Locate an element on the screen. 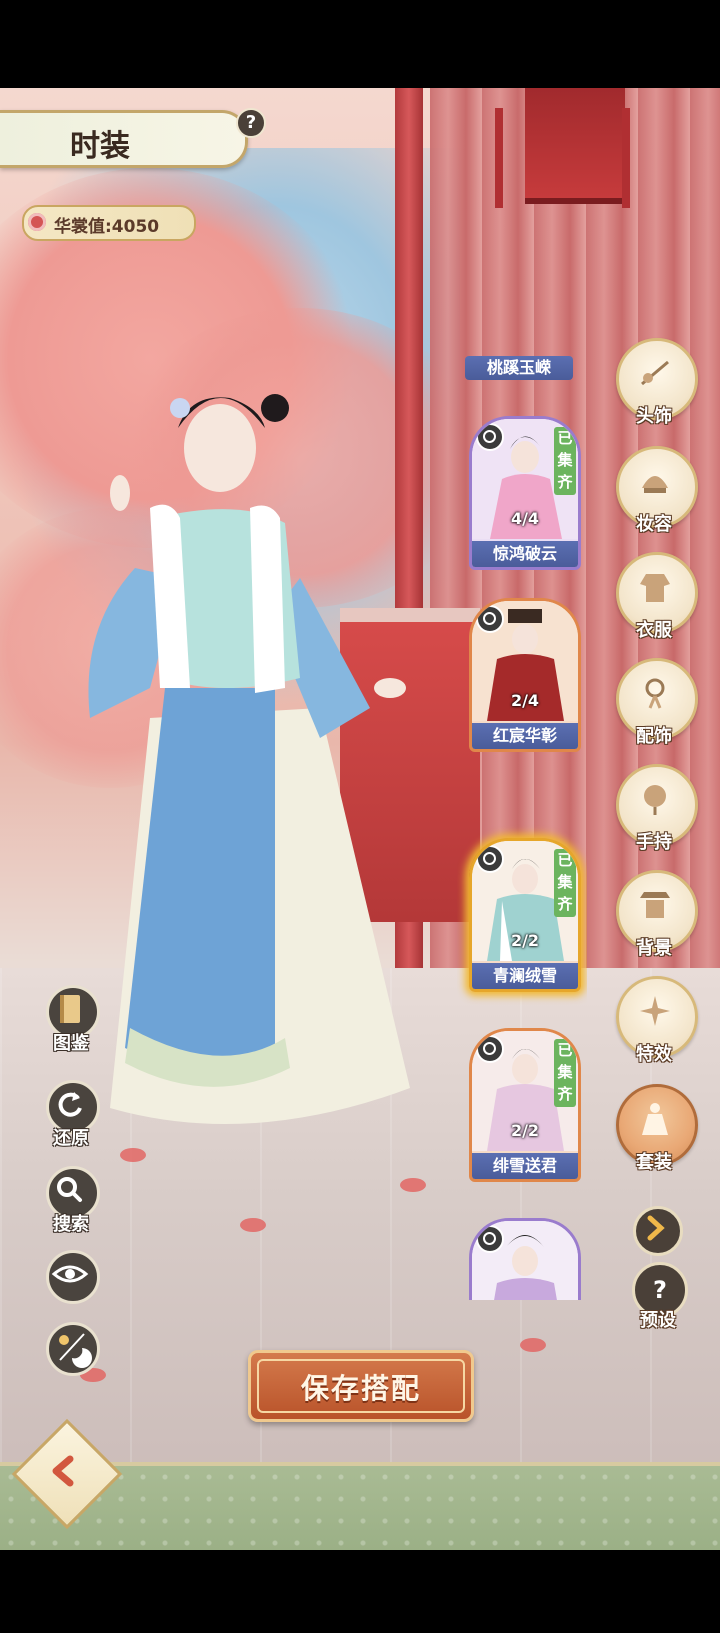  tool-label: 图鉴 is located at coordinates (71, 1043).